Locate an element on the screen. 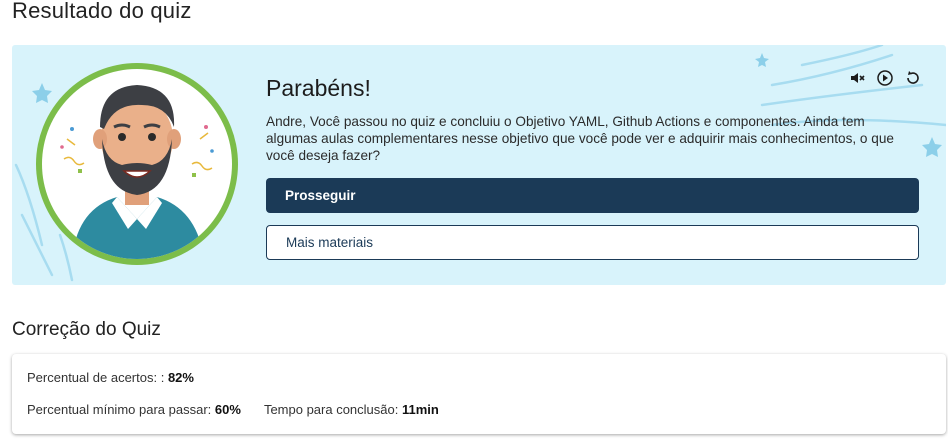 The width and height of the screenshot is (948, 448). media-controls is located at coordinates (885, 78).